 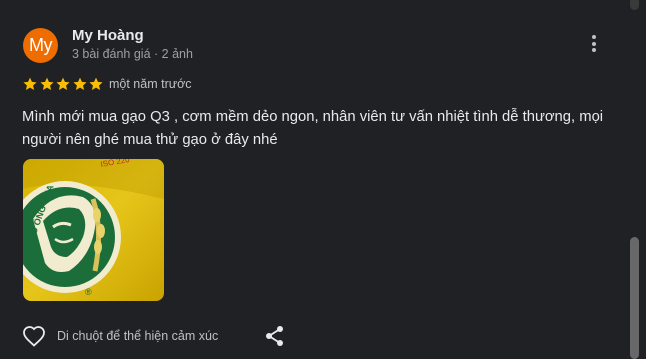 What do you see at coordinates (138, 336) in the screenshot?
I see `react-hint-label: Di chuột để thể hiện cảm xúc` at bounding box center [138, 336].